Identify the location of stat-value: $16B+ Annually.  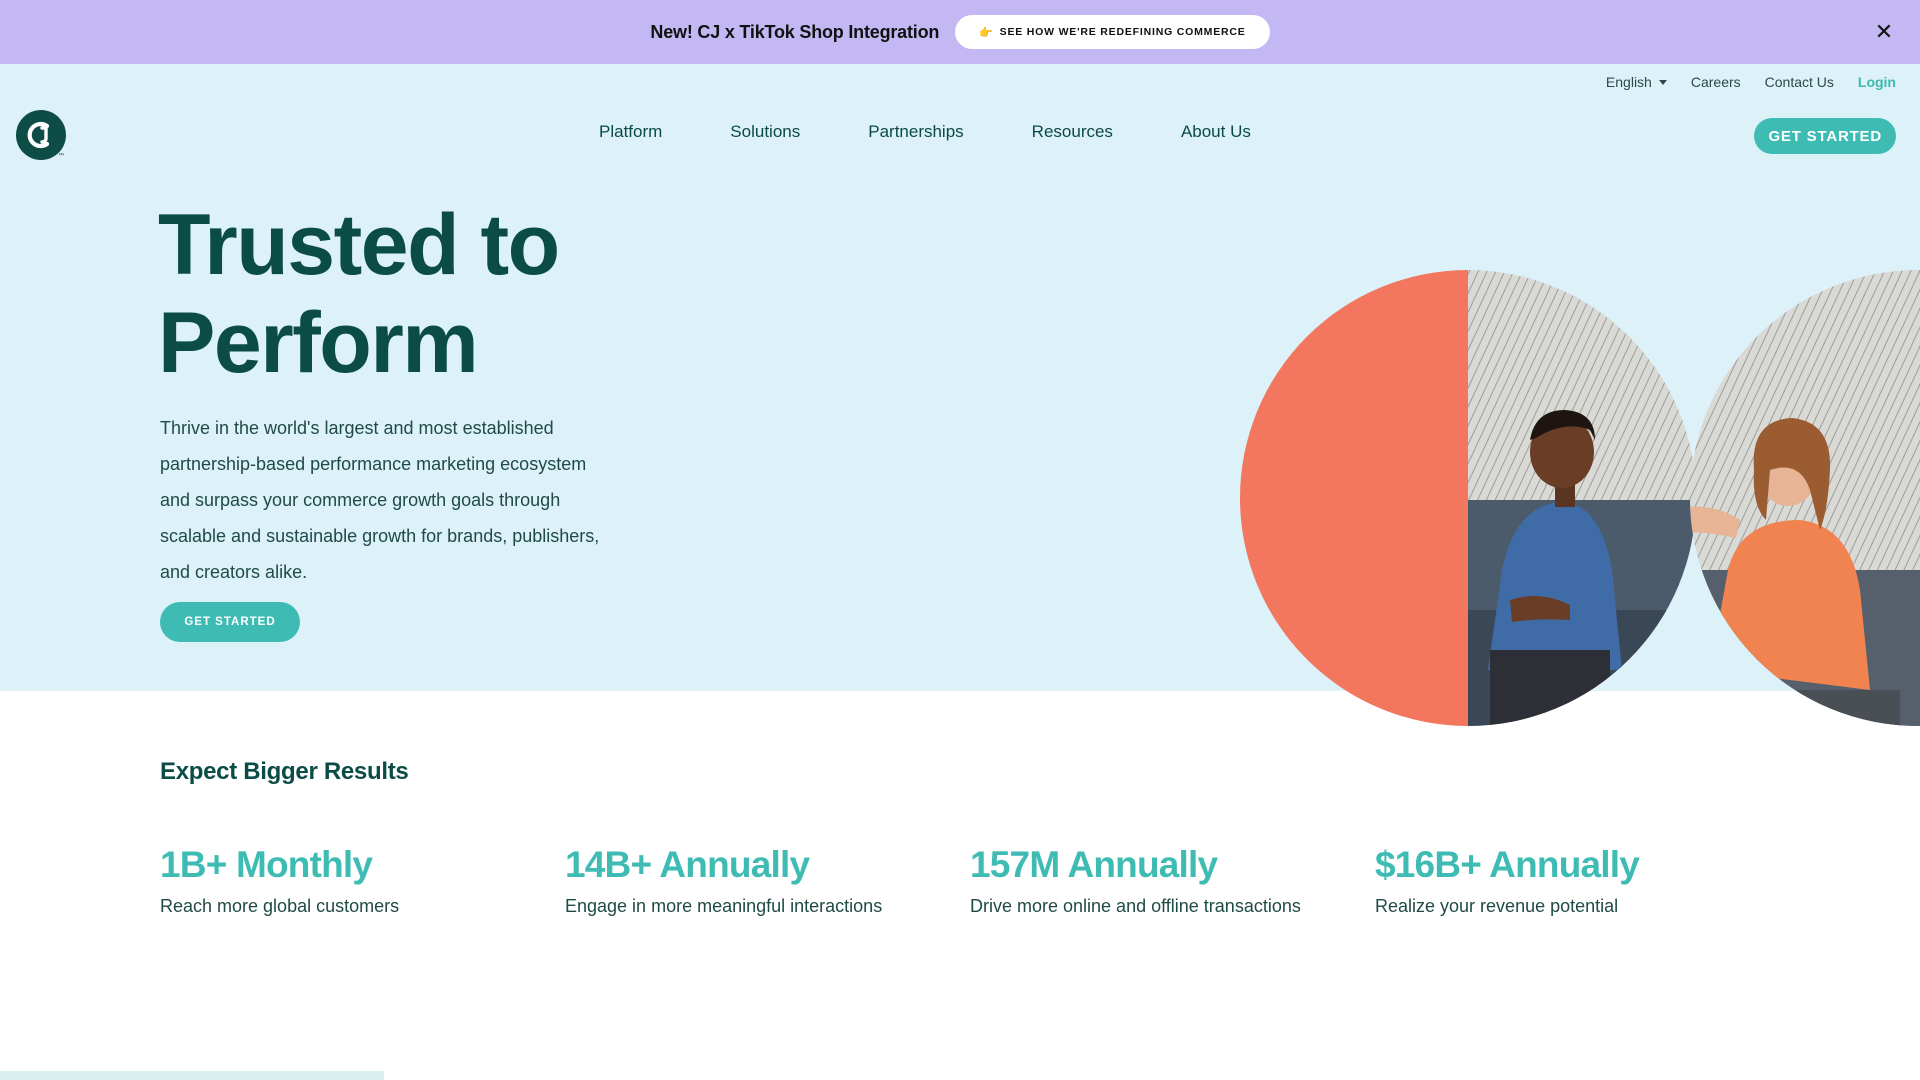
(1507, 864).